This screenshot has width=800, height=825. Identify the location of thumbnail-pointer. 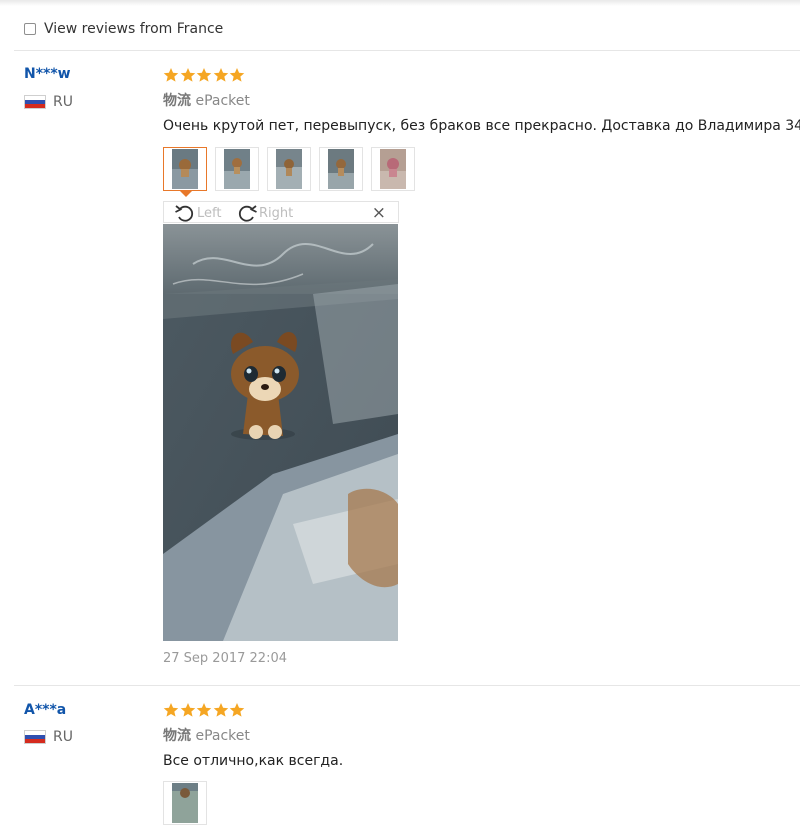
(186, 194).